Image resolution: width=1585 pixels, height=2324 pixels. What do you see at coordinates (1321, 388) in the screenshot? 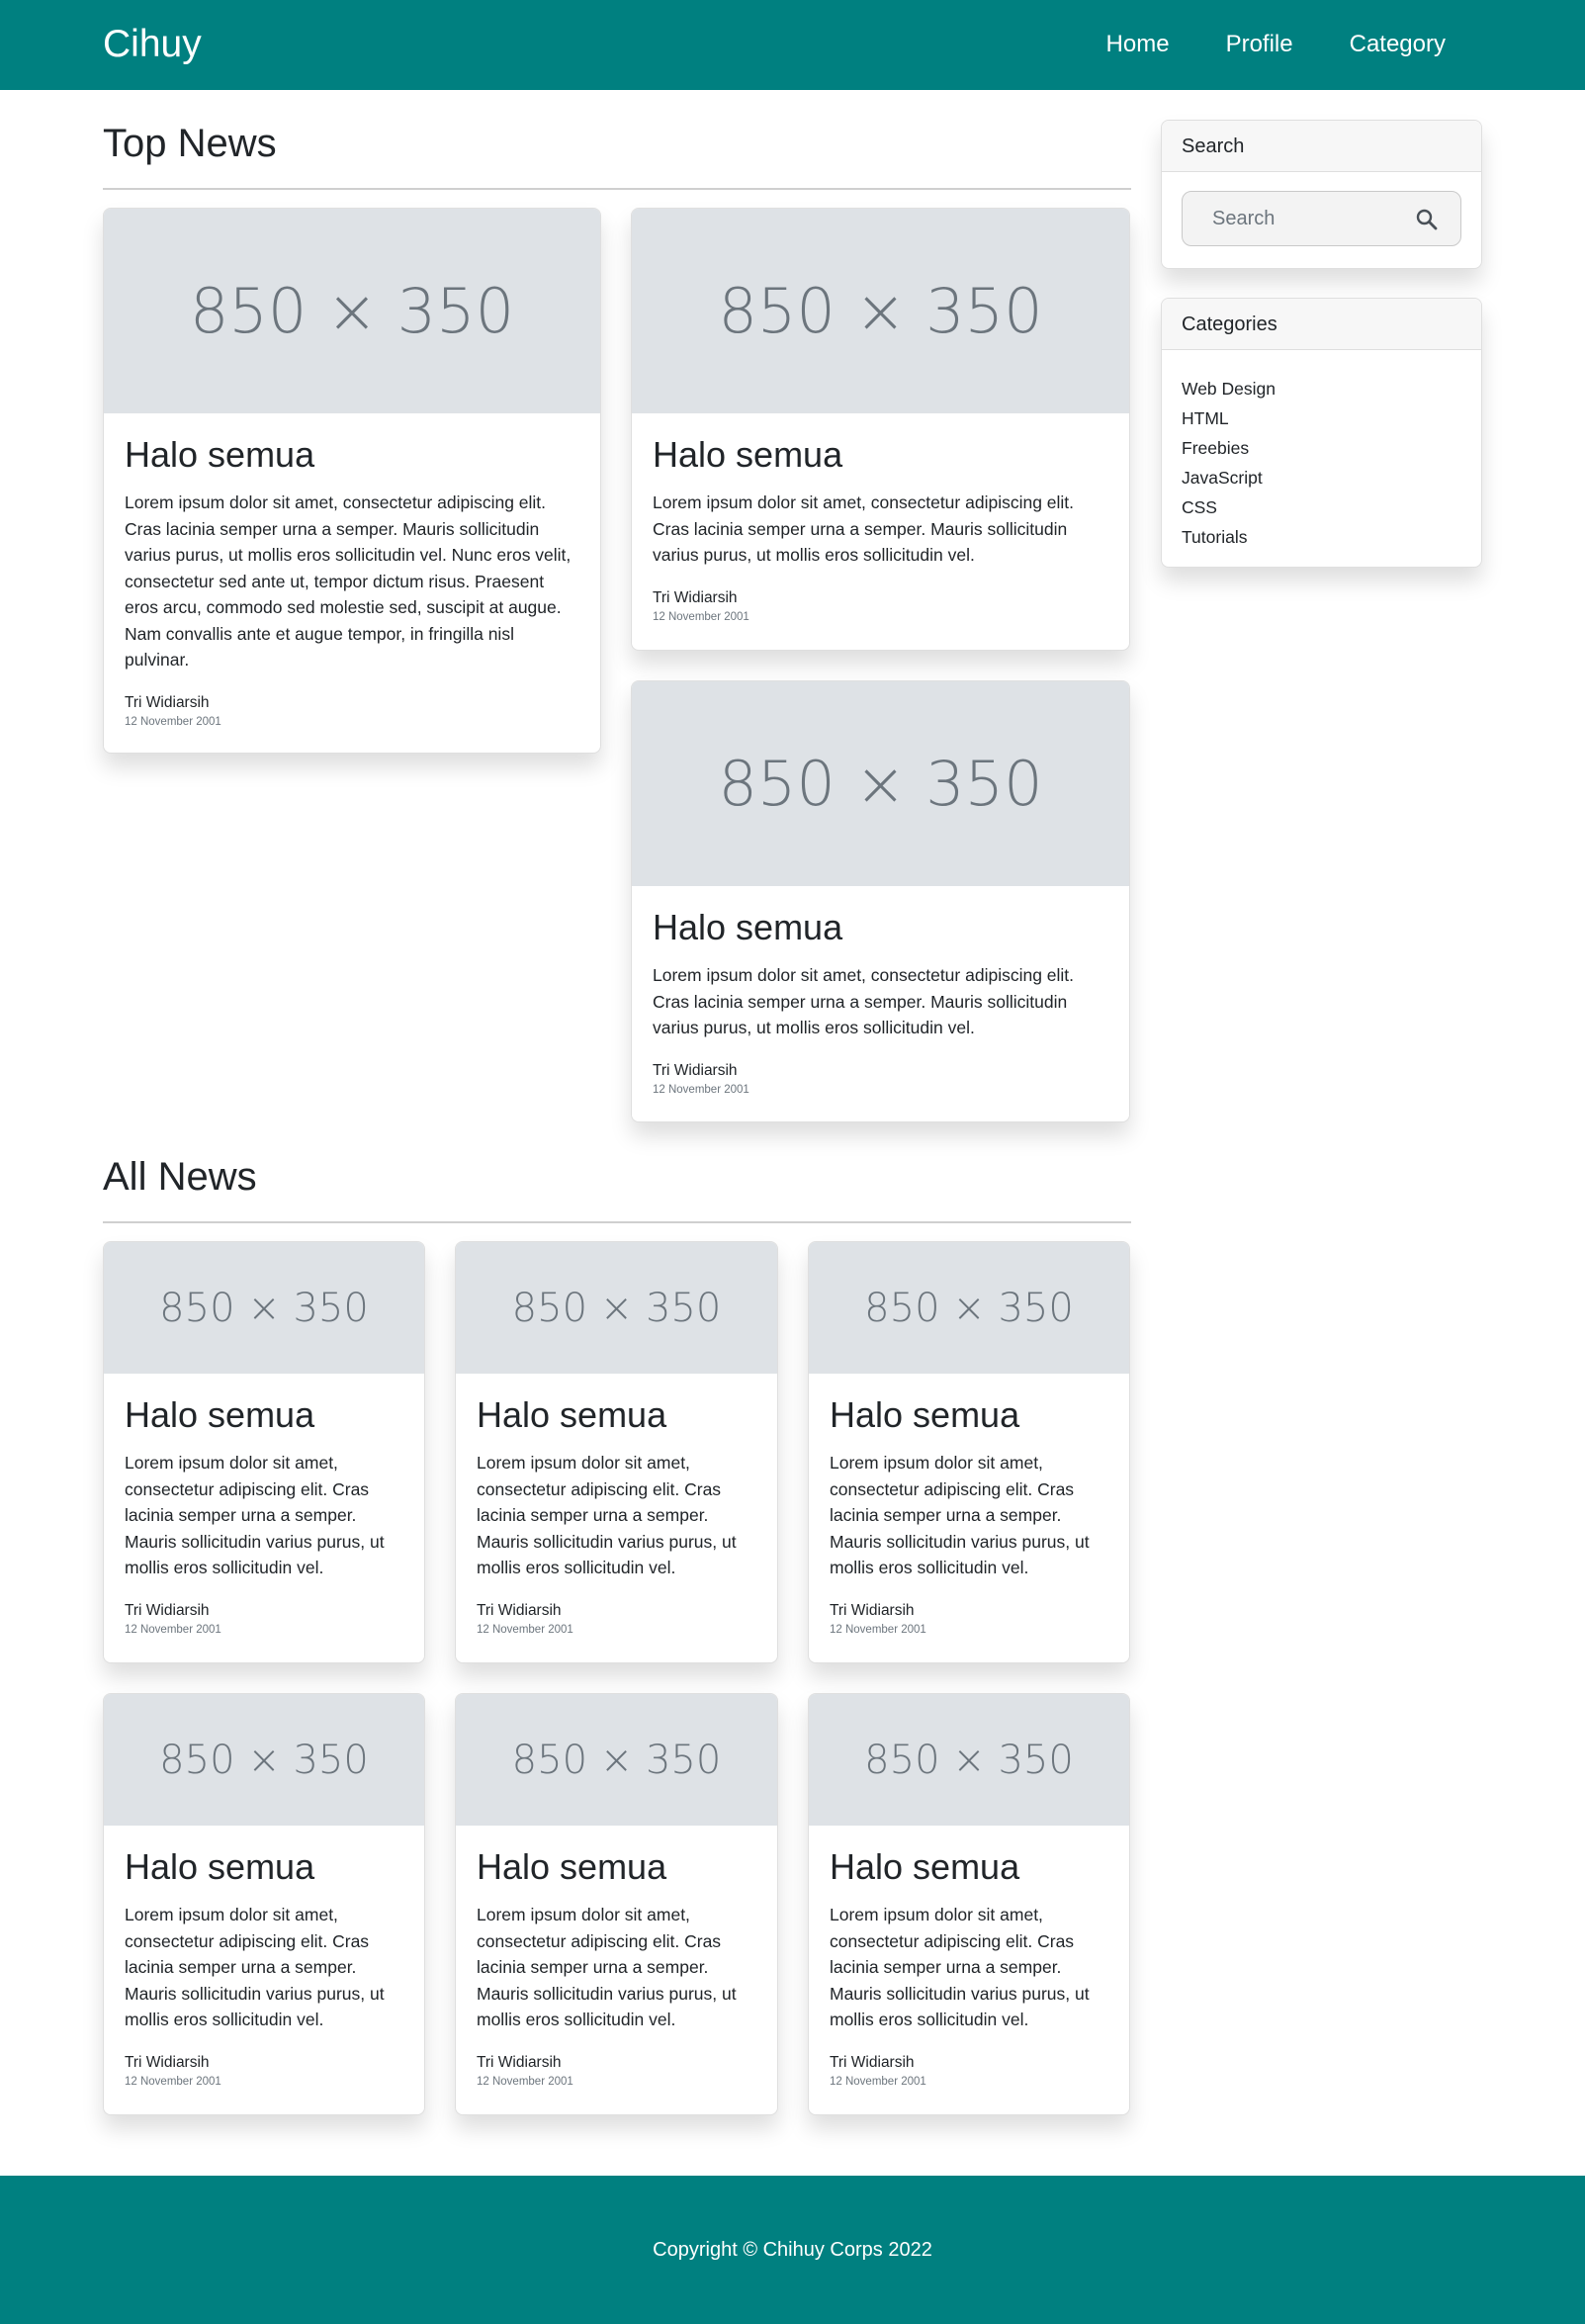
I see `category-item-web-design: Web Design` at bounding box center [1321, 388].